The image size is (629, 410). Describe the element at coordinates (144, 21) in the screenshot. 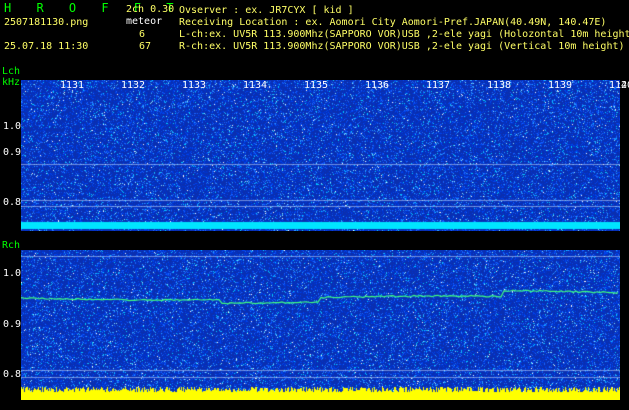

I see `mode-label: meteor` at that location.